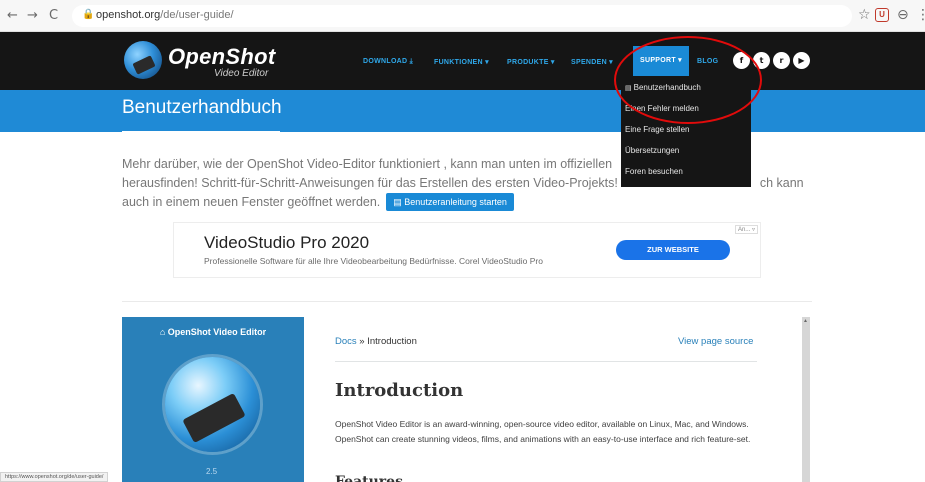 The width and height of the screenshot is (925, 482). What do you see at coordinates (346, 341) in the screenshot?
I see `breadcrumb-docs-link: Docs` at bounding box center [346, 341].